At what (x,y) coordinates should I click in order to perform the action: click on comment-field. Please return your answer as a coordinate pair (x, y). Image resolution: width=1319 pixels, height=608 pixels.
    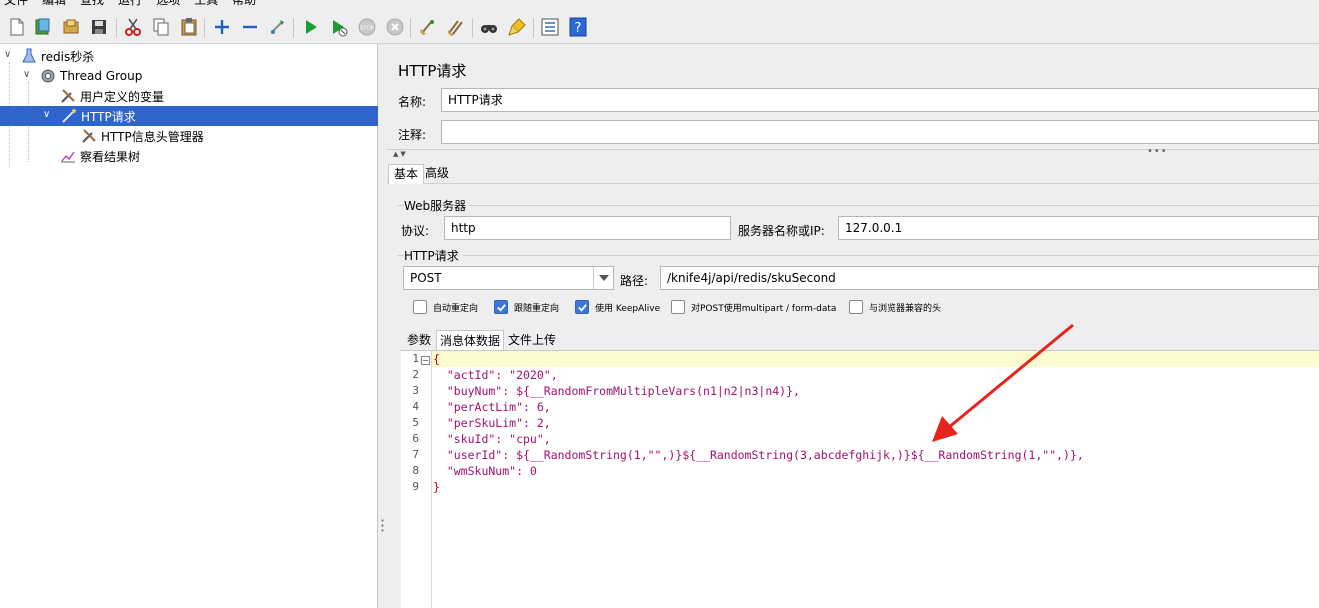
    Looking at the image, I should click on (880, 132).